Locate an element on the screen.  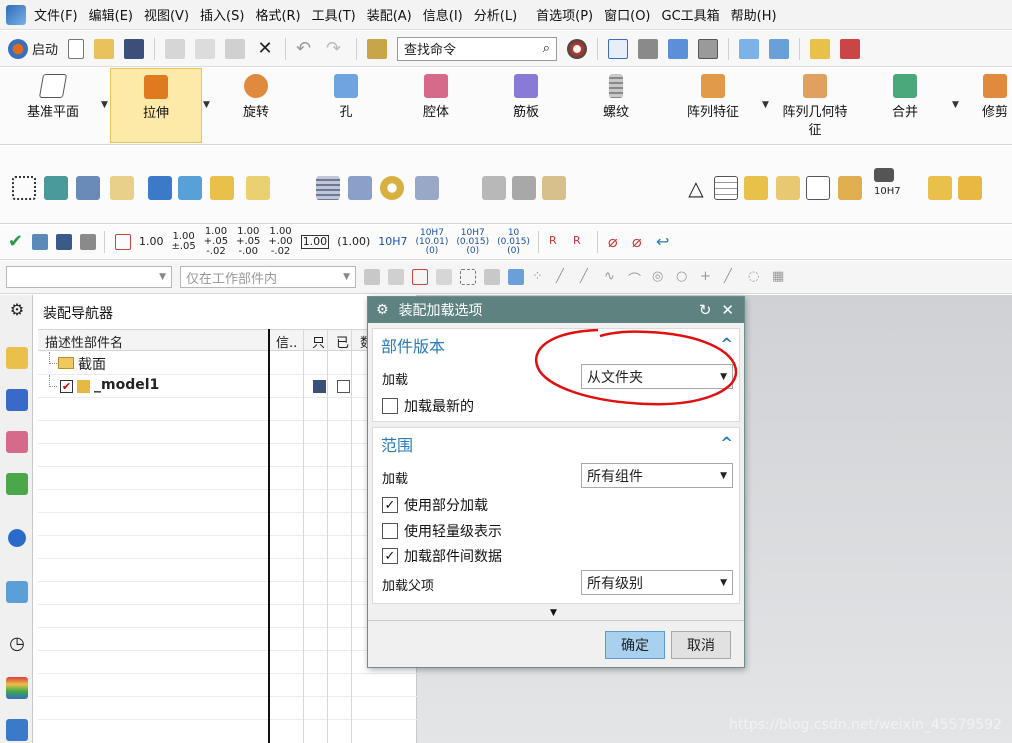
column-info: 信.. is located at coordinates (286, 341).